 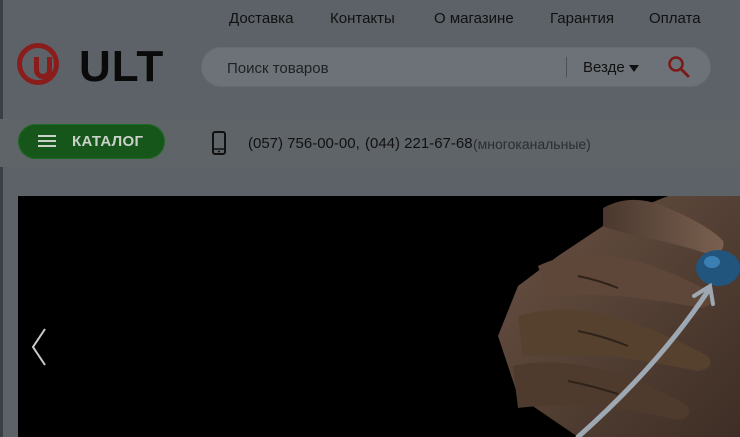 I want to click on chevron-left-icon, so click(x=40, y=347).